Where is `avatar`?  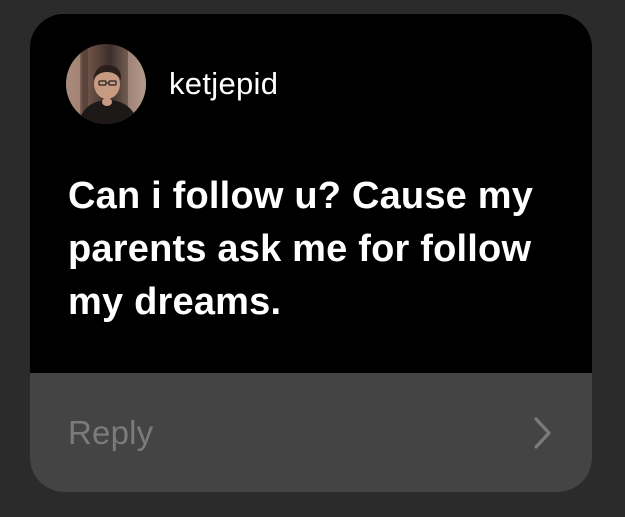 avatar is located at coordinates (106, 84).